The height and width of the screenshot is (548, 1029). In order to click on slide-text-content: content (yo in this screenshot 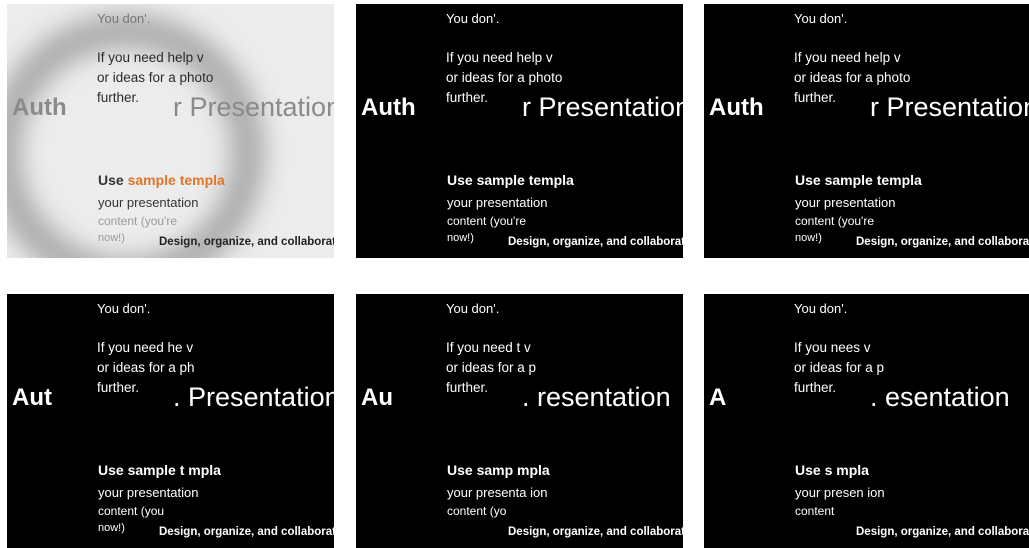, I will do `click(477, 511)`.